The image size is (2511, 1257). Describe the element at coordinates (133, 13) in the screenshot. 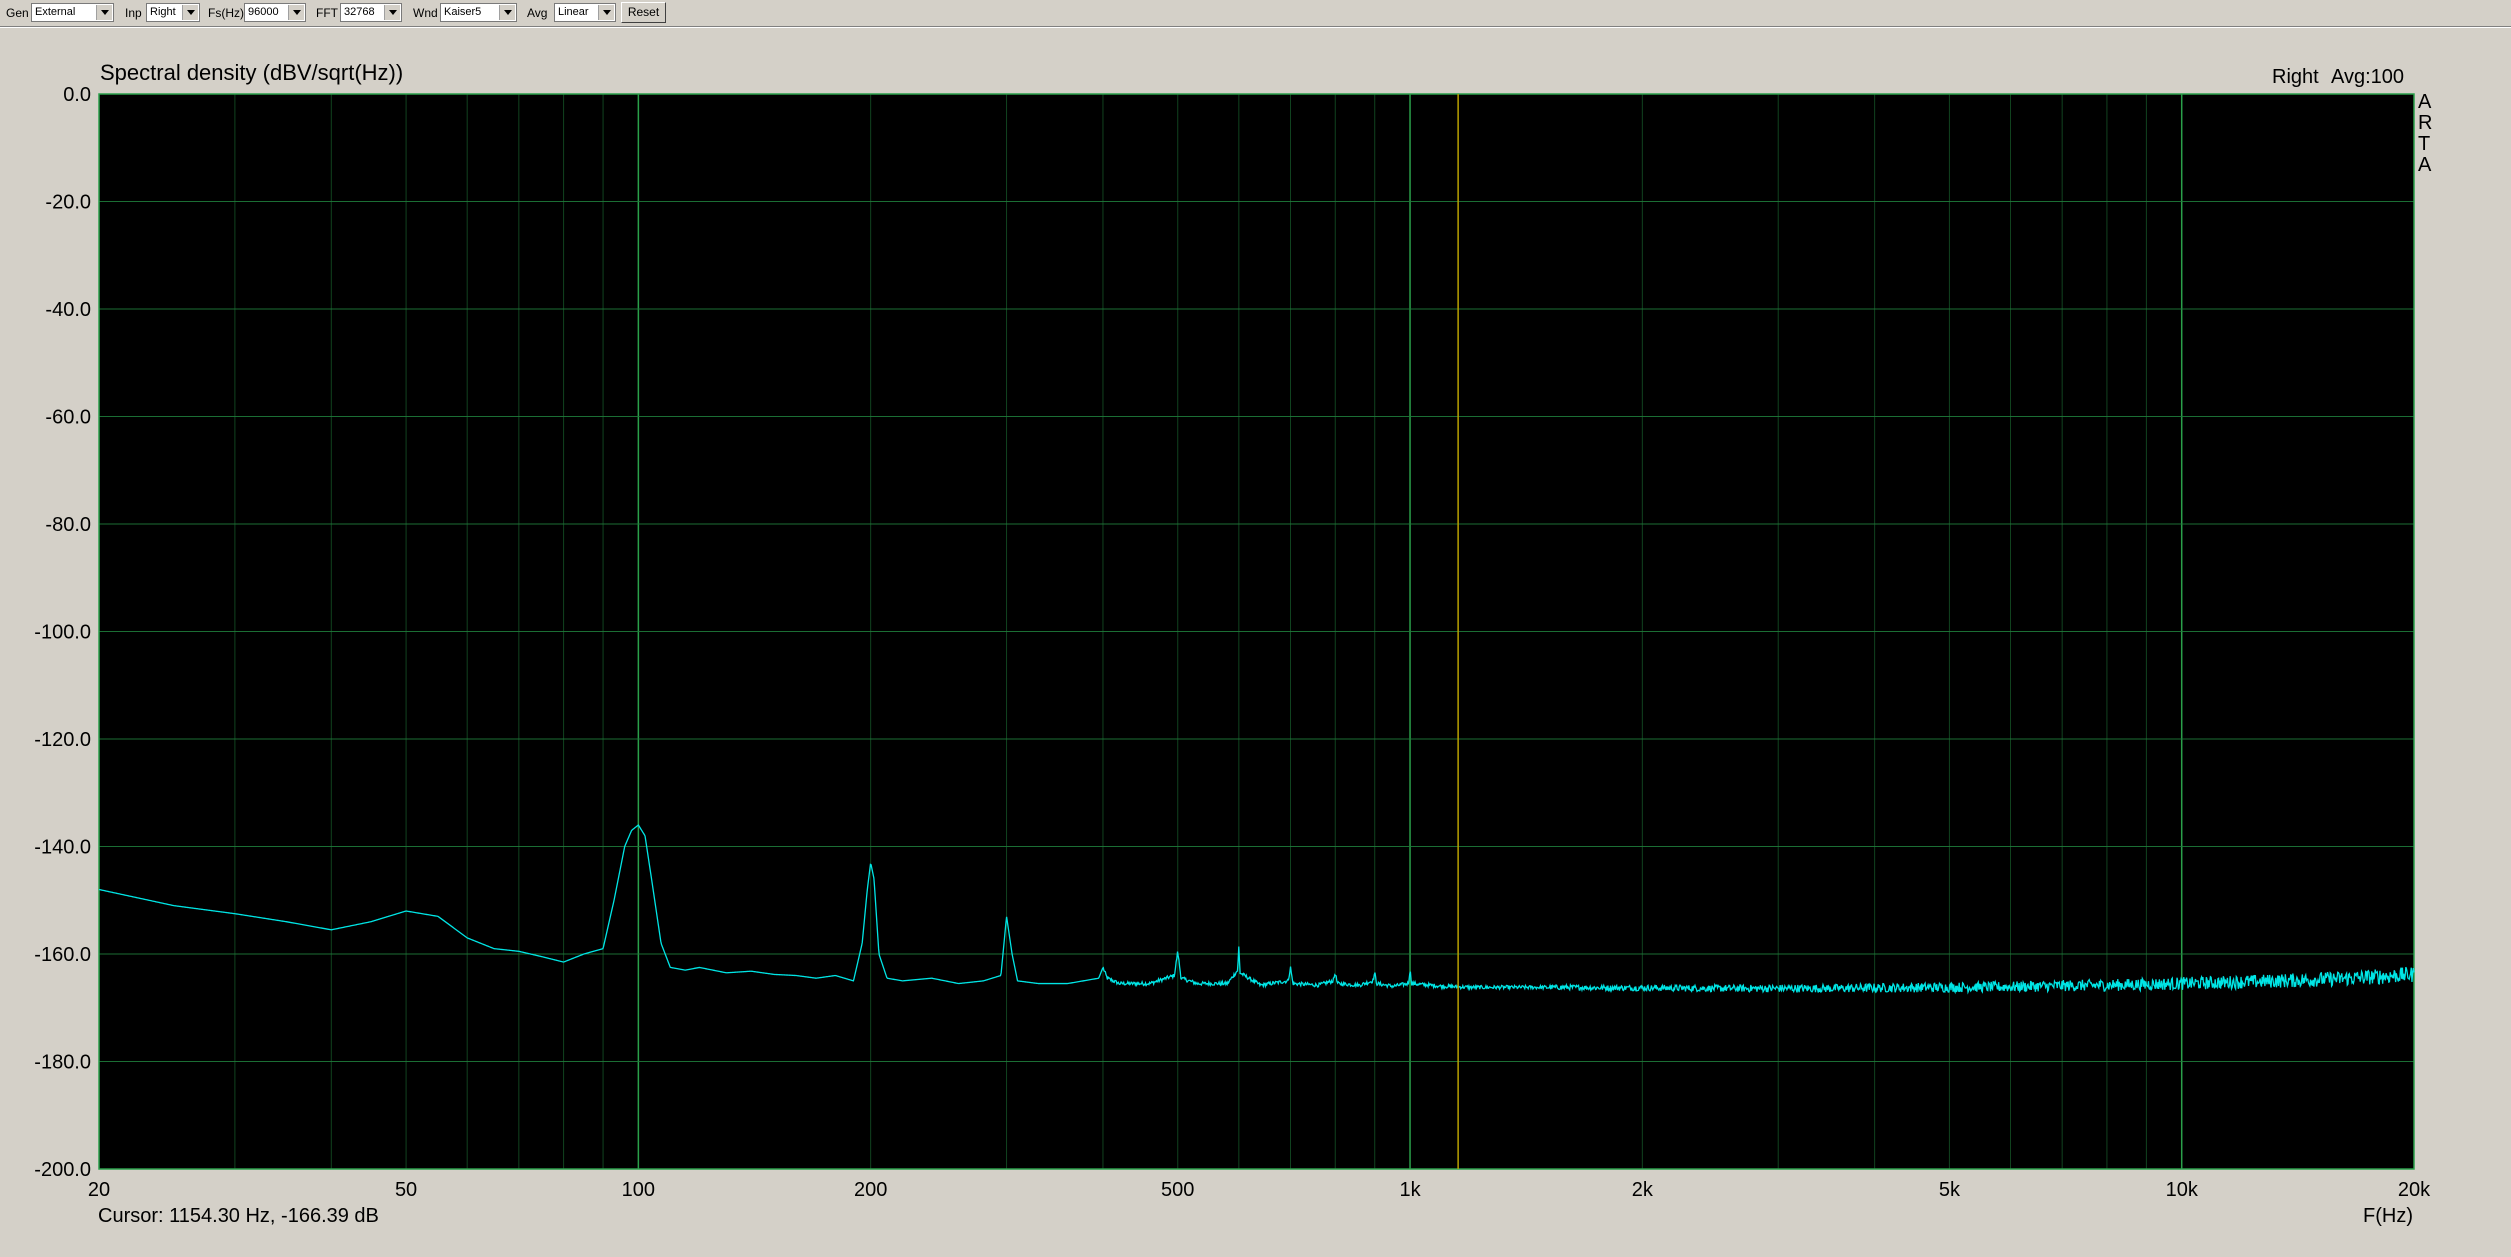

I see `inp-label: Inp` at that location.